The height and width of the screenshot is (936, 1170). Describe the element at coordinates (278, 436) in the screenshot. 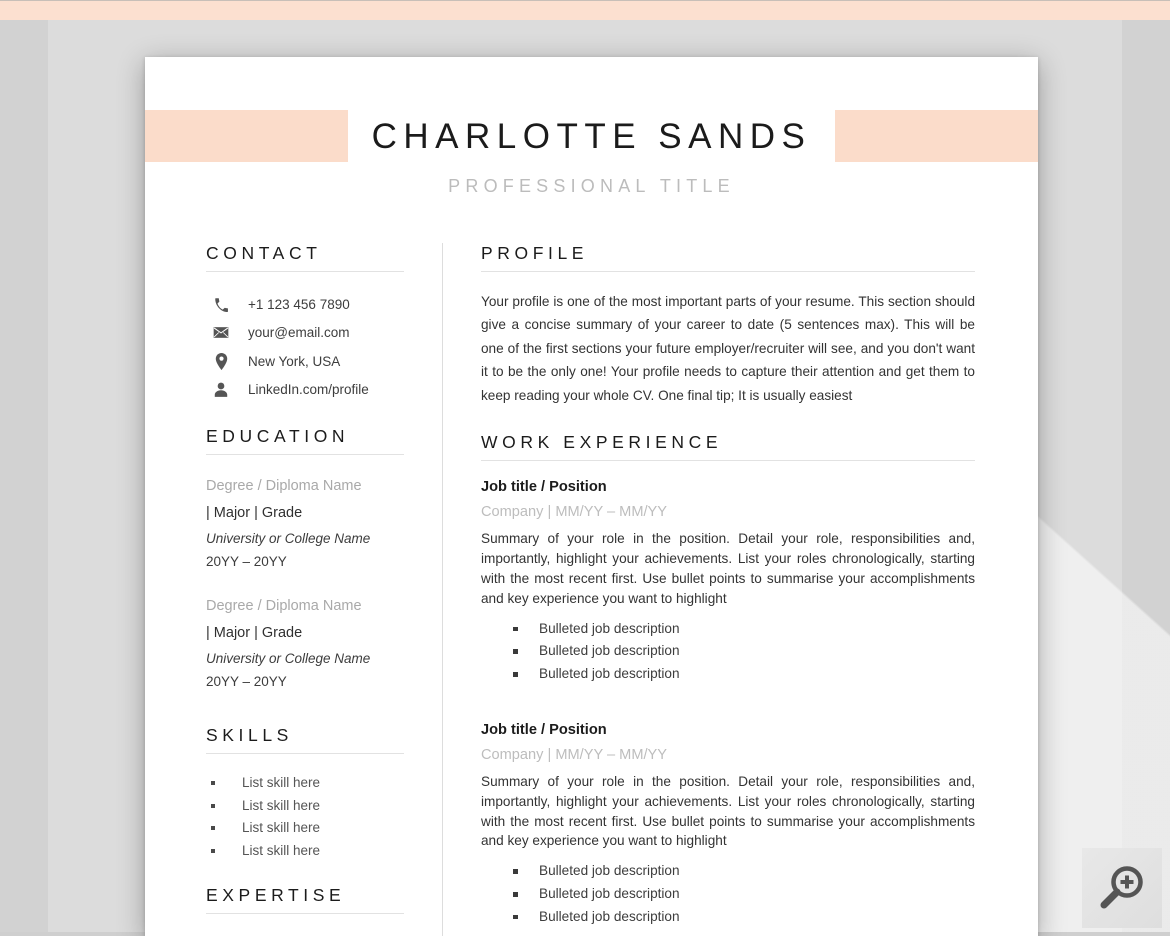

I see `education-heading: EDUCATION` at that location.